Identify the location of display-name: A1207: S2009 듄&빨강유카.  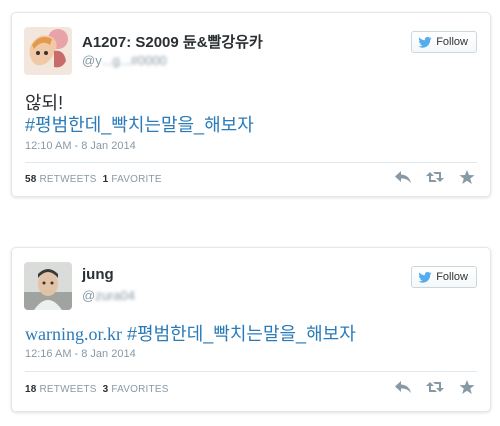
(172, 41).